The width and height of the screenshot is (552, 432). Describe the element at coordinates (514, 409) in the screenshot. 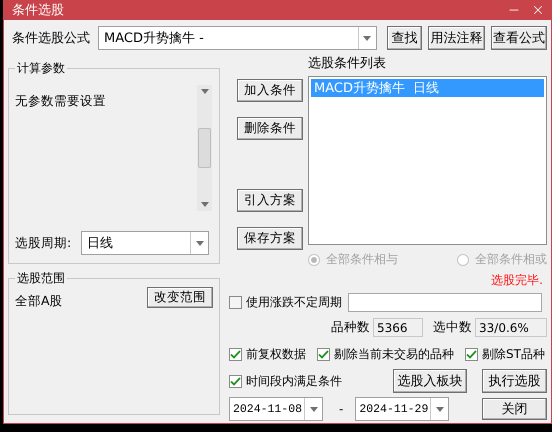

I see `close-button: 关闭` at that location.